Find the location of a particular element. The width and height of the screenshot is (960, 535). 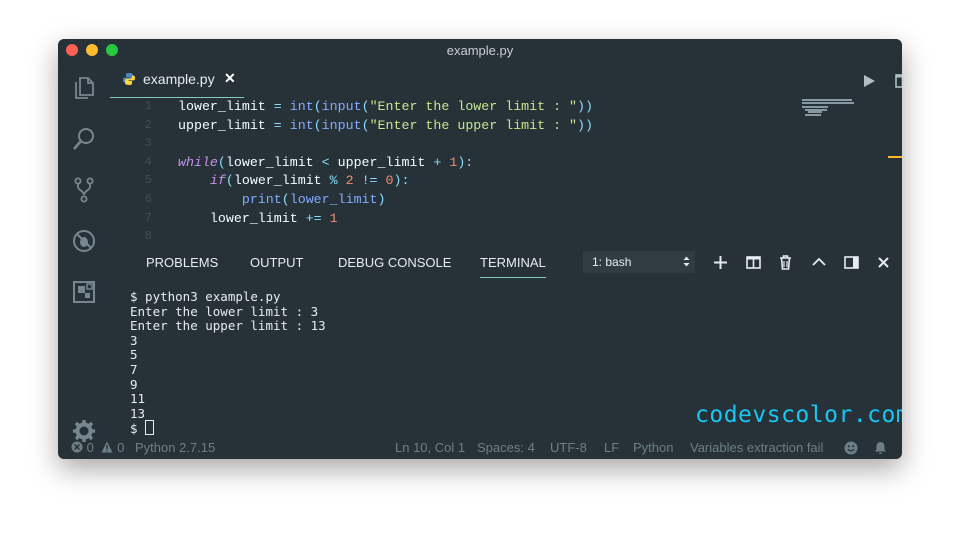

extensions-icon is located at coordinates (84, 292).